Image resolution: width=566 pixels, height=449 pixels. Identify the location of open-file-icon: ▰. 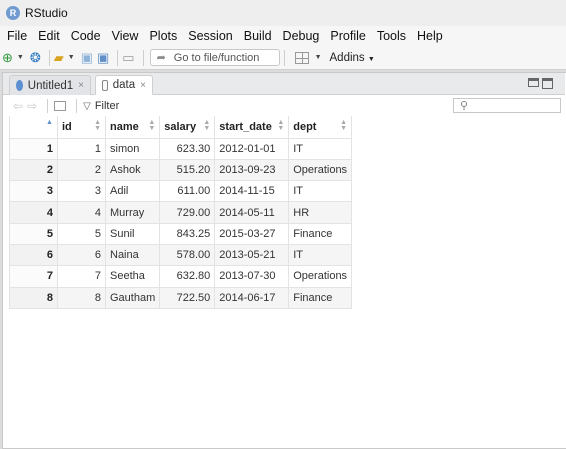
(59, 58).